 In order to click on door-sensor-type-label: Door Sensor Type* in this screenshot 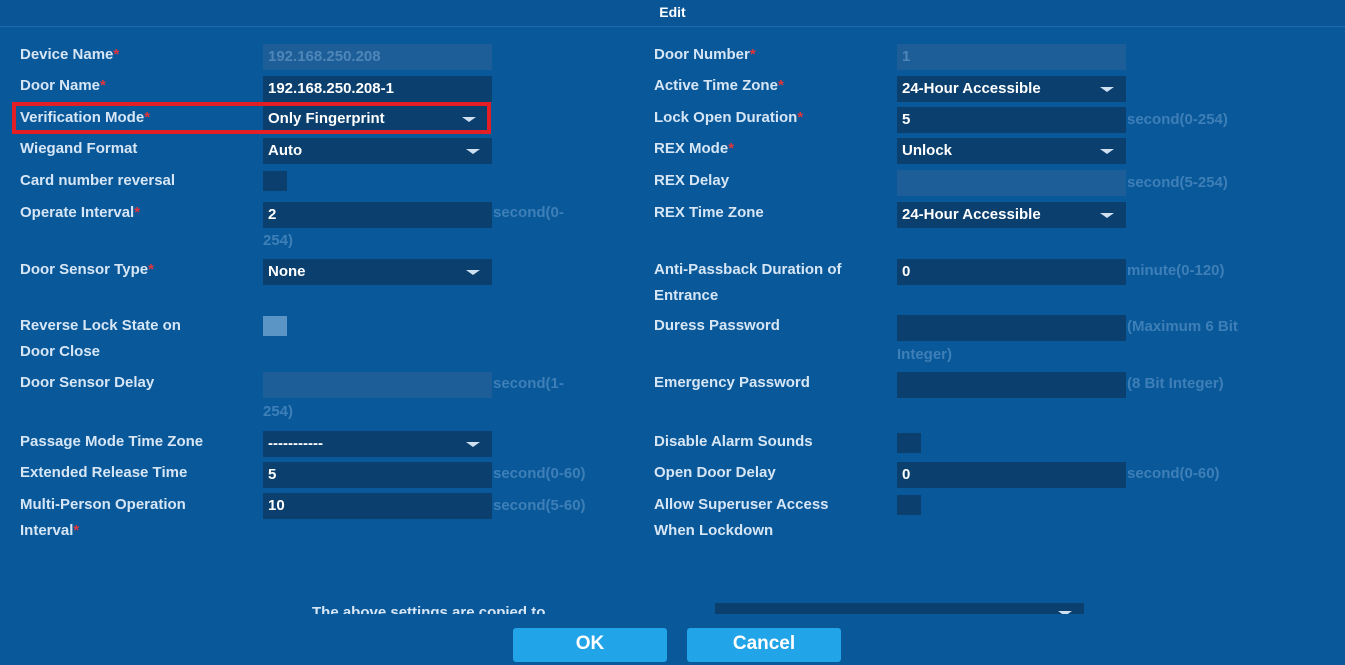, I will do `click(87, 269)`.